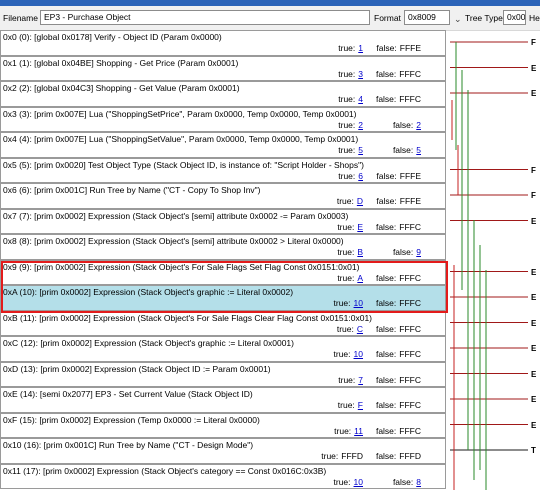 This screenshot has width=540, height=494. Describe the element at coordinates (514, 17) in the screenshot. I see `tree-type-input: 0x00` at that location.